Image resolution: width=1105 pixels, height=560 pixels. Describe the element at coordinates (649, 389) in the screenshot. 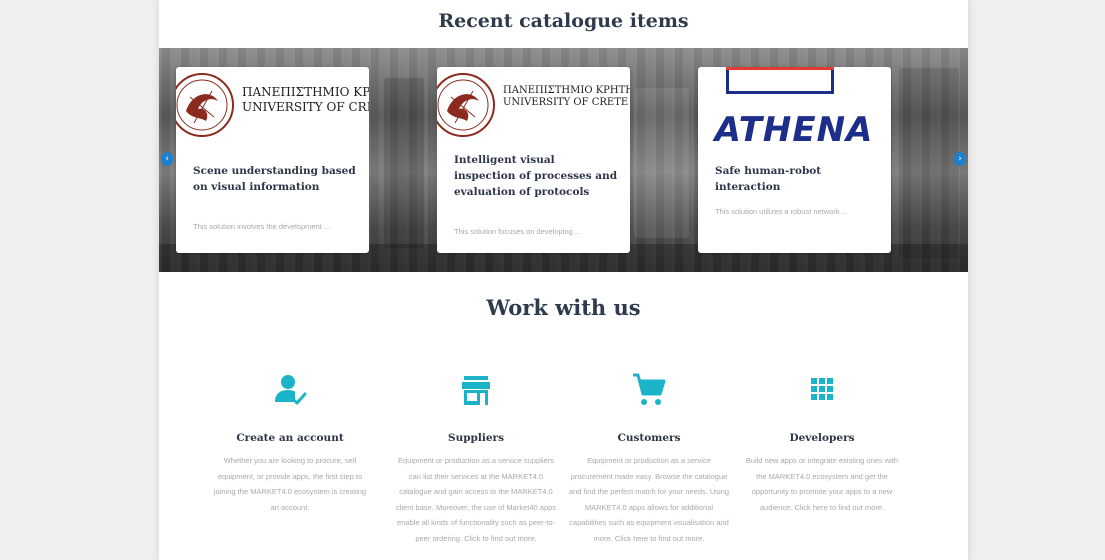

I see `cart-icon` at that location.